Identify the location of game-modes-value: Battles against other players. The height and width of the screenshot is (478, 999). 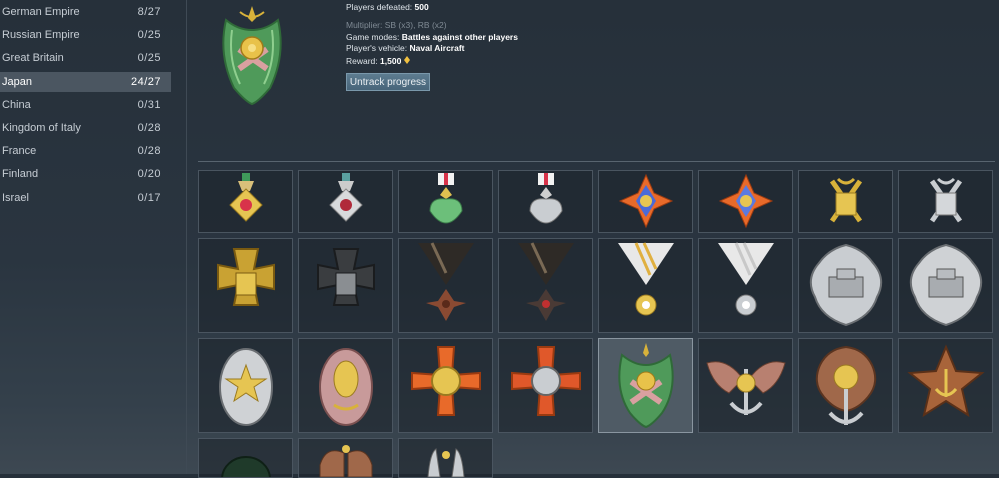
(459, 37).